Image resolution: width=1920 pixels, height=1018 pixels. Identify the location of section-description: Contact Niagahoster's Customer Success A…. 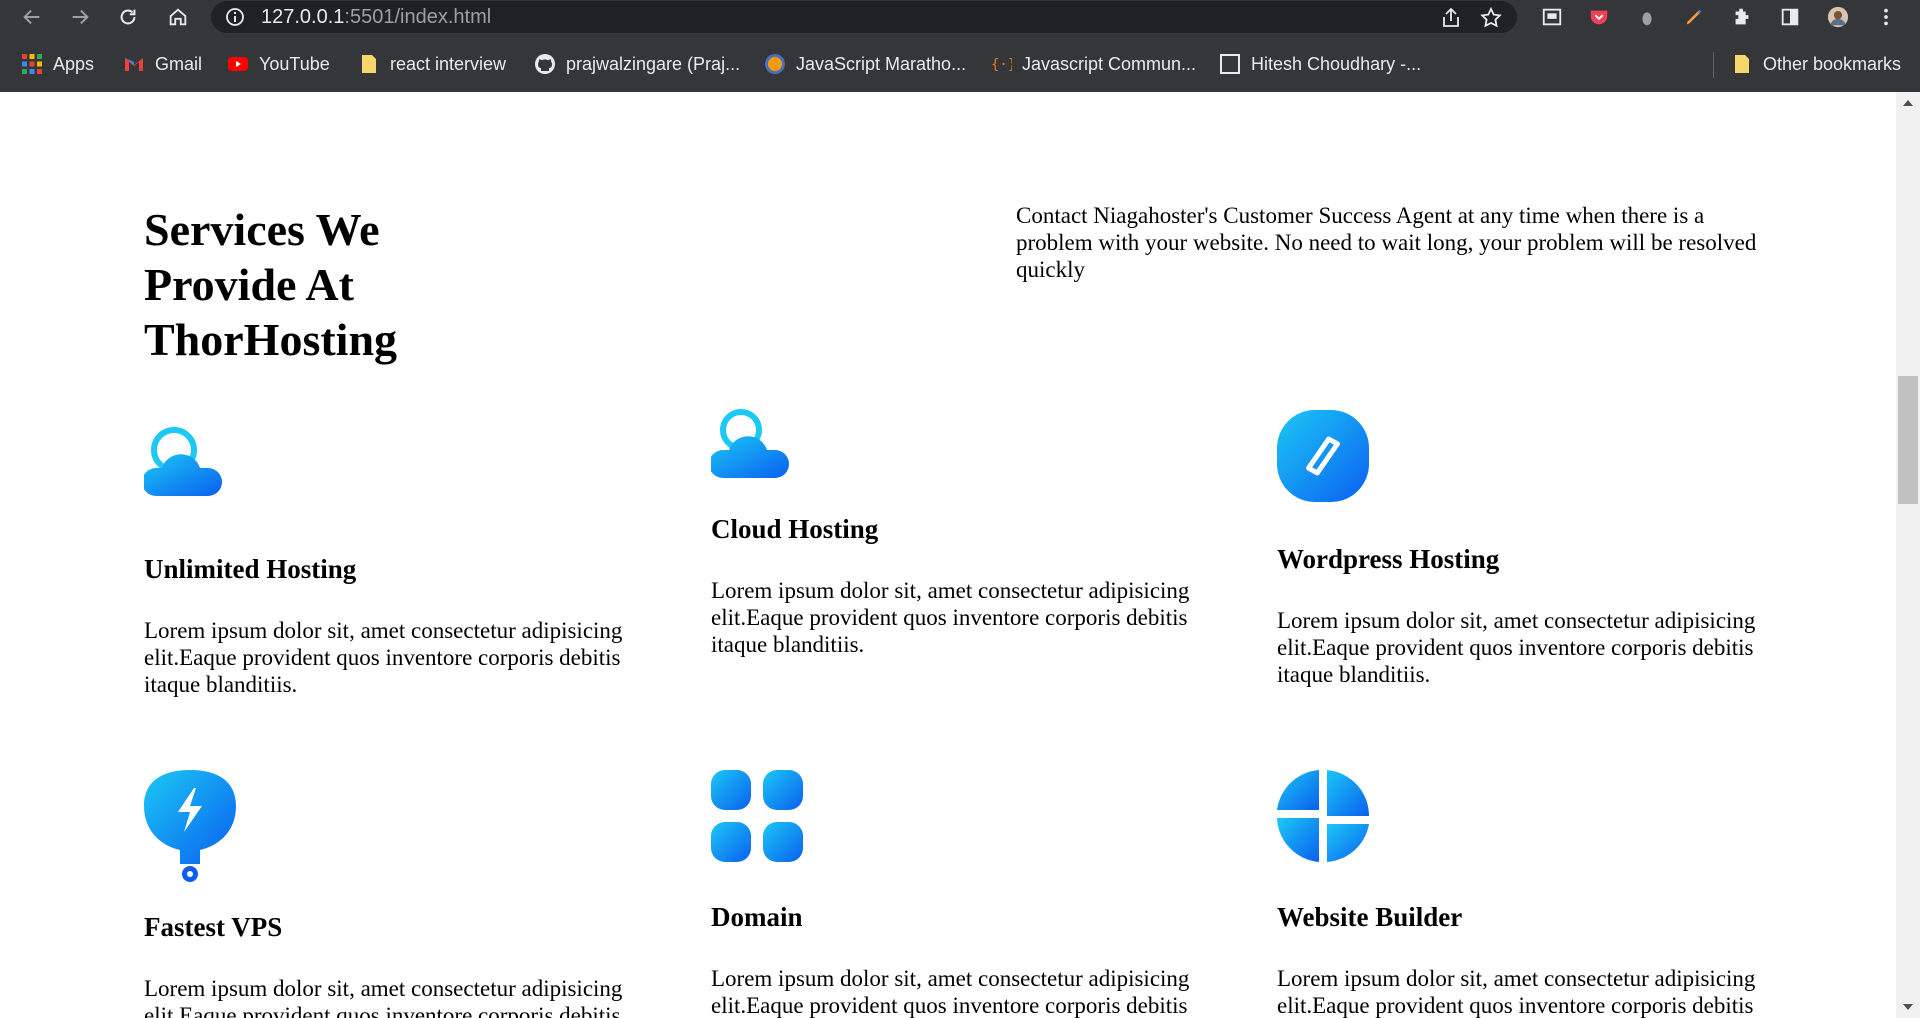
(1386, 242).